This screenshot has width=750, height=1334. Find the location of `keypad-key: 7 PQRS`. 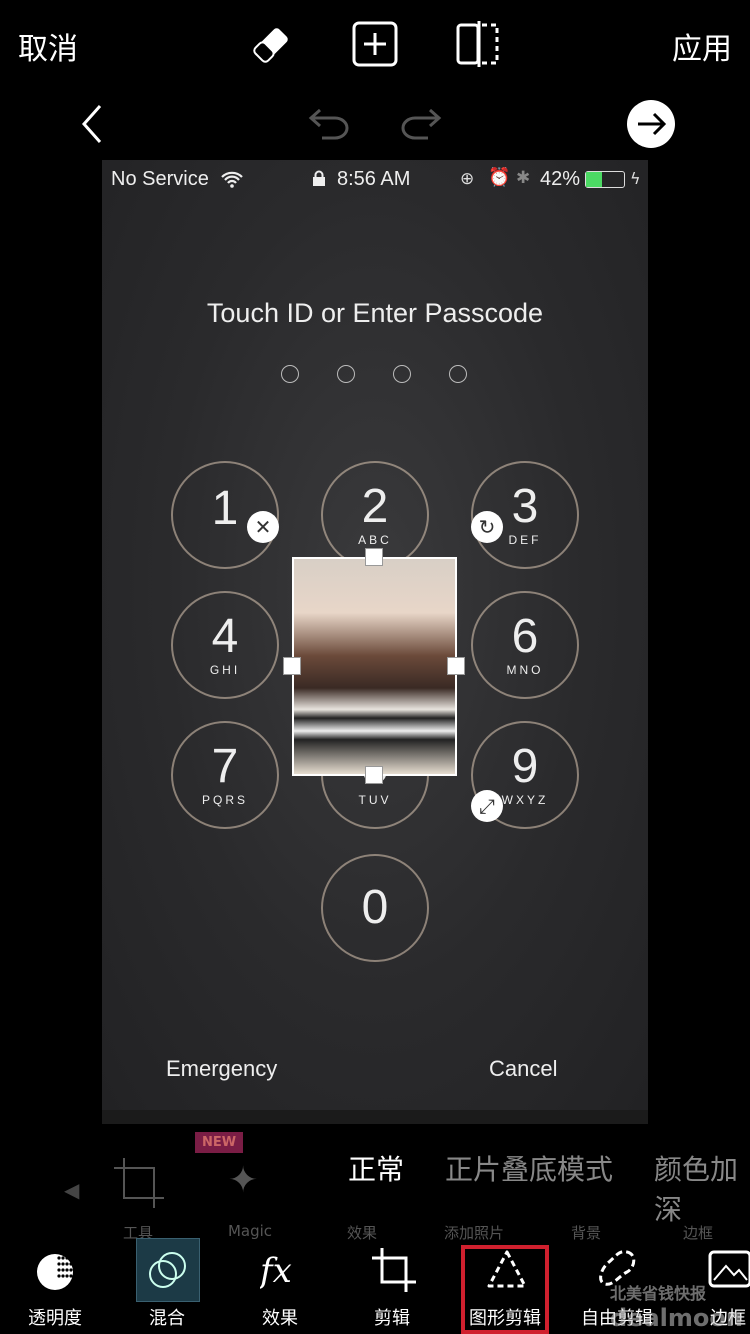

keypad-key: 7 PQRS is located at coordinates (225, 775).